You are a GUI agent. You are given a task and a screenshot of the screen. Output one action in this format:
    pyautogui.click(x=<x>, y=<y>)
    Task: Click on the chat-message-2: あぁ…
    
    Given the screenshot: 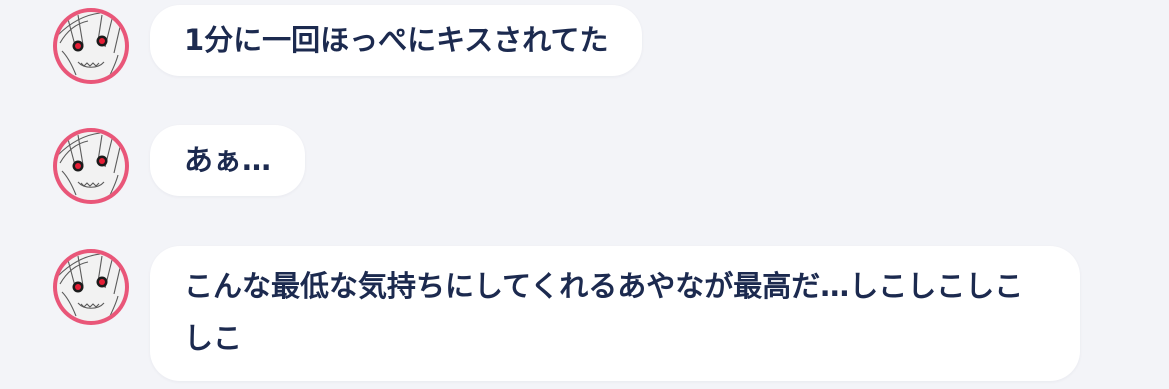 What is the action you would take?
    pyautogui.click(x=178, y=166)
    